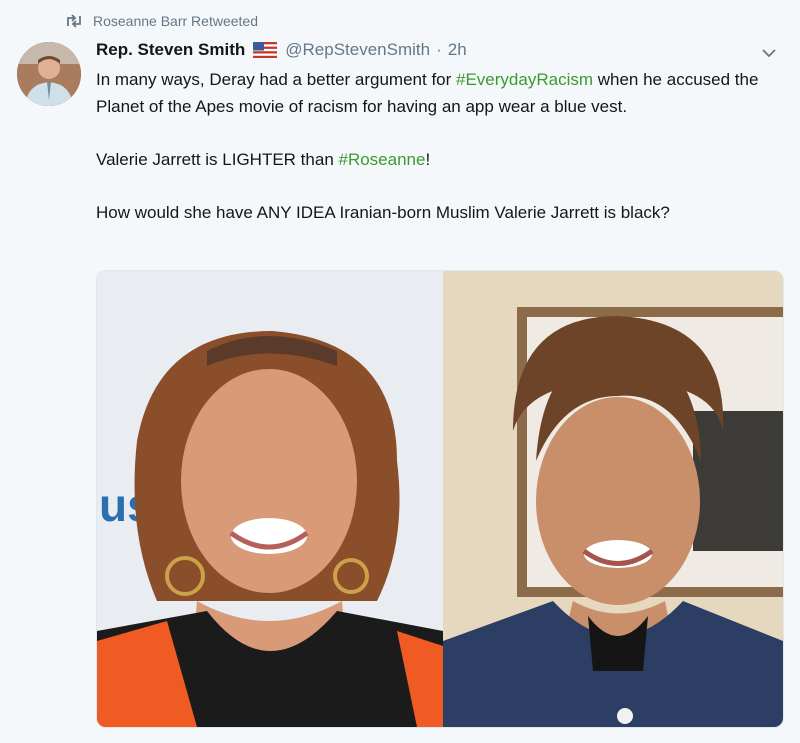 This screenshot has height=743, width=800. Describe the element at coordinates (524, 79) in the screenshot. I see `hashtag-link: #EverydayRacism` at that location.